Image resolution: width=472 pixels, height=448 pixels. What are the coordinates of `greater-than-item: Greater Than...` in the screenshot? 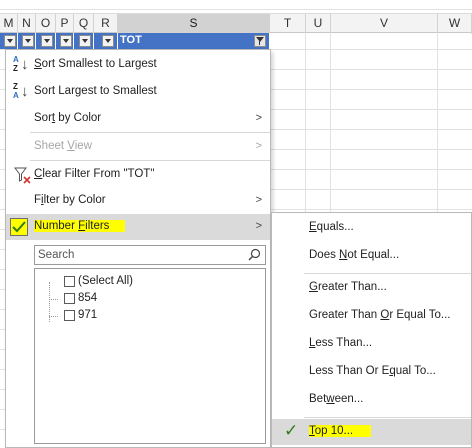 It's located at (371, 288).